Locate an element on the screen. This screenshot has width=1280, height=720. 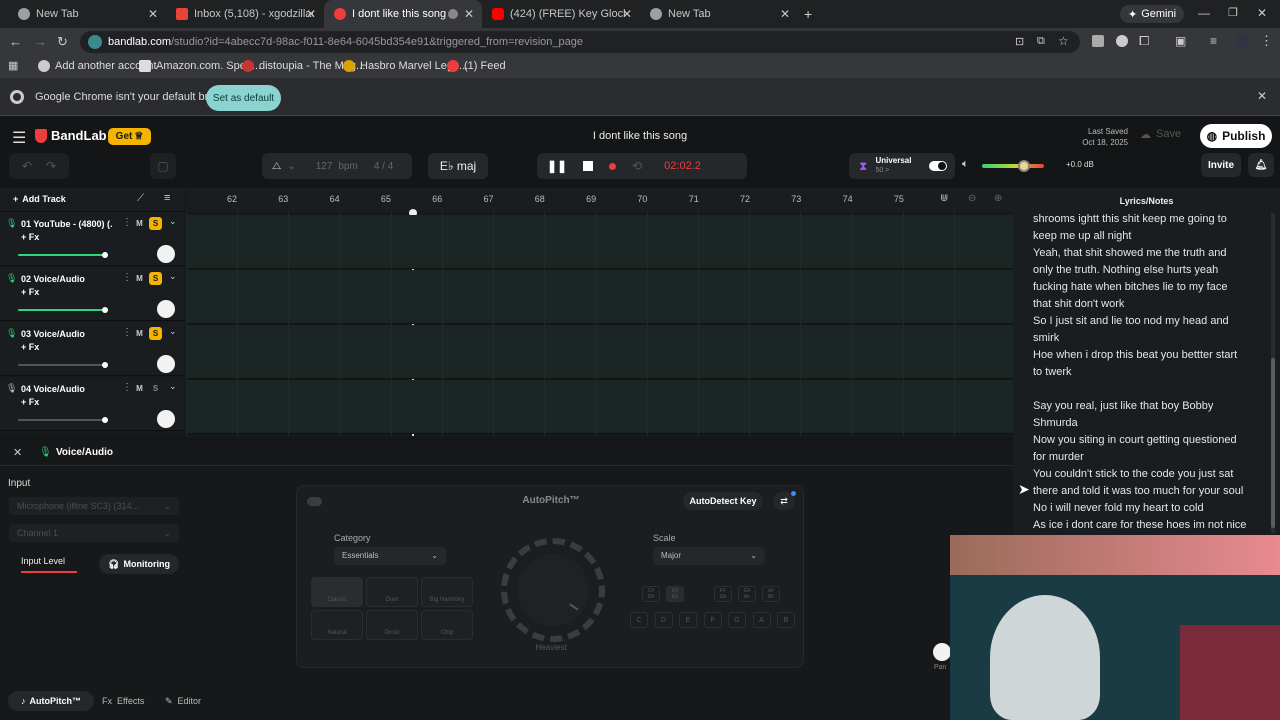
redo-icon: ↷ is located at coordinates (51, 166).